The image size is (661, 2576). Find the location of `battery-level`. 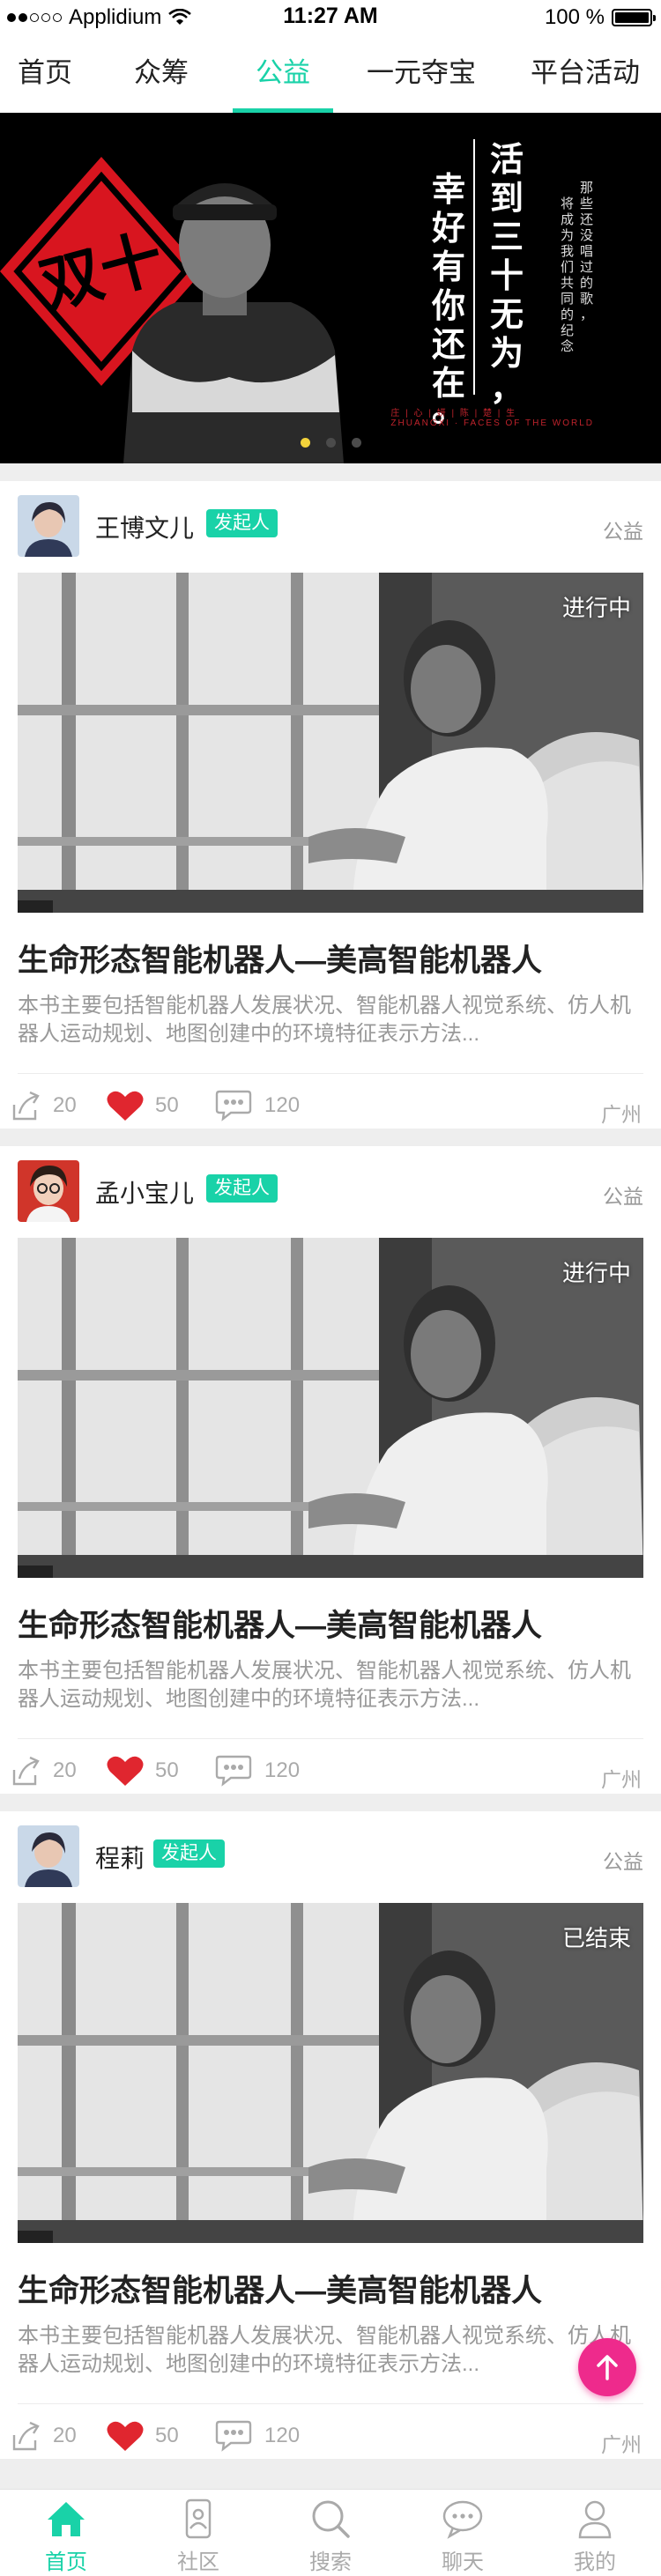

battery-level is located at coordinates (632, 17).